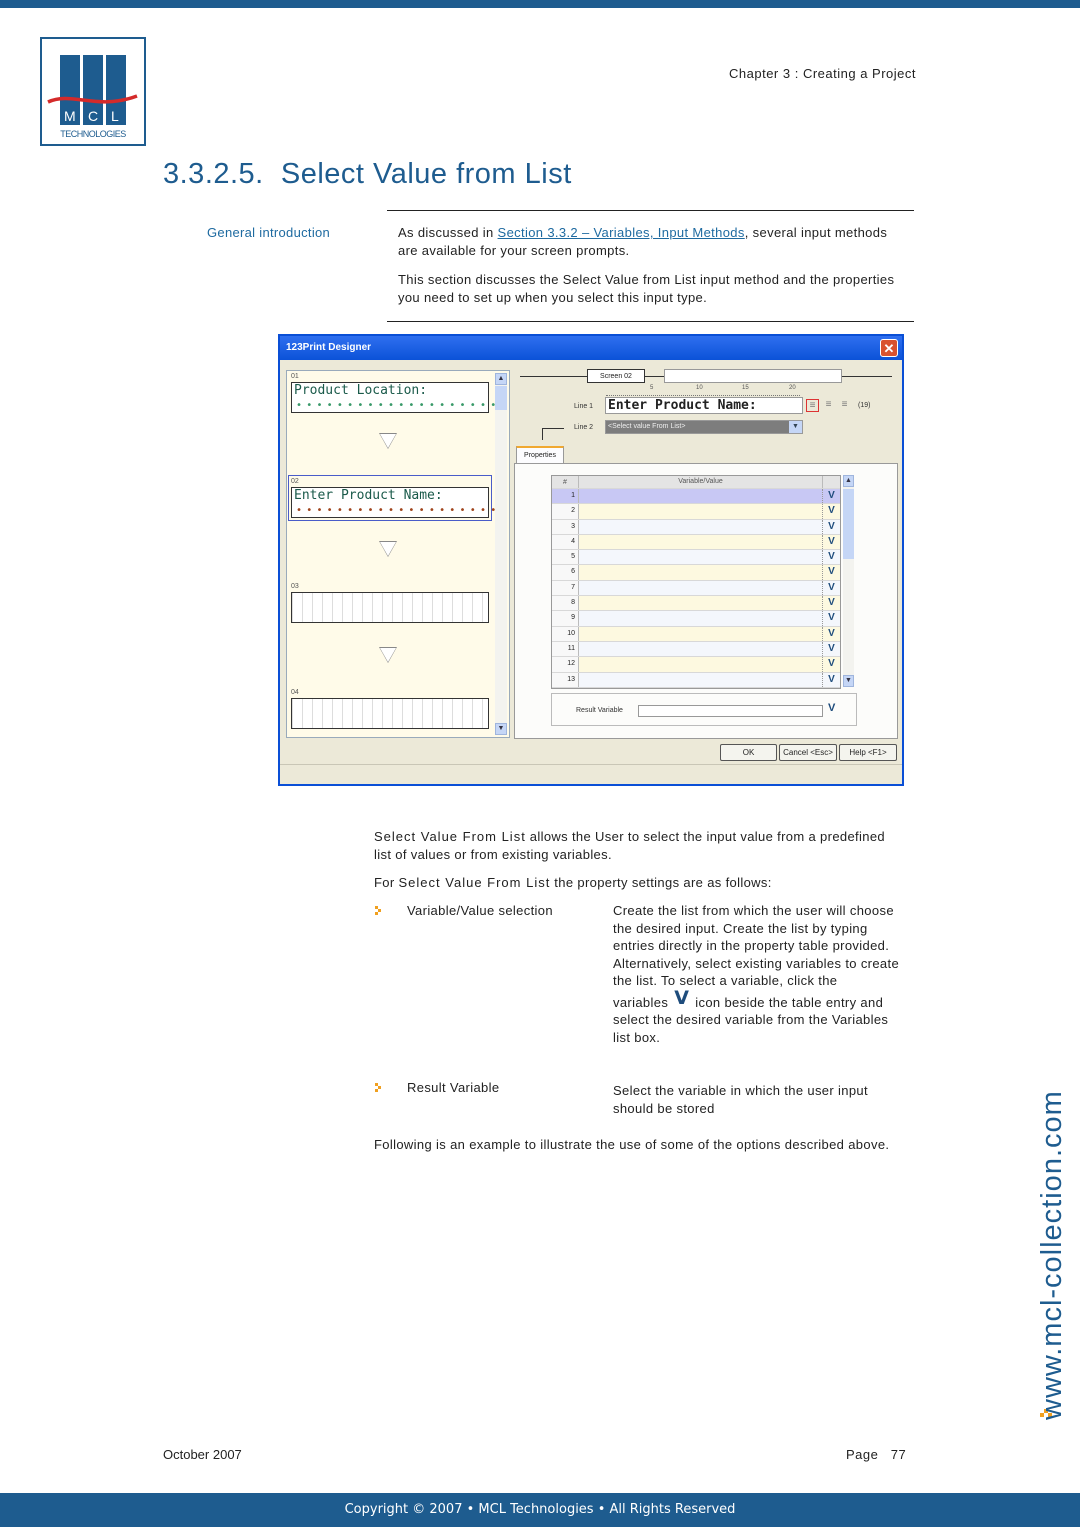 The height and width of the screenshot is (1527, 1080). Describe the element at coordinates (398, 510) in the screenshot. I see `screen-input-dots: ••••••••••••••••••••` at that location.